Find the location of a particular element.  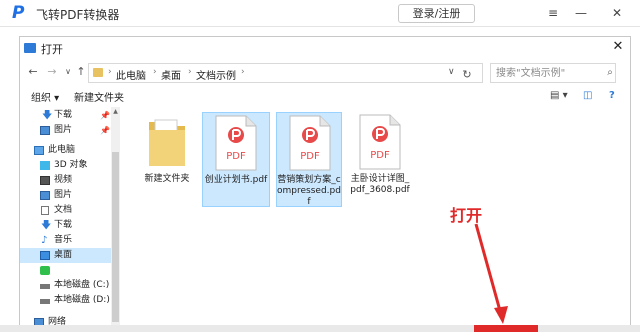

open-button-highlight is located at coordinates (506, 328).